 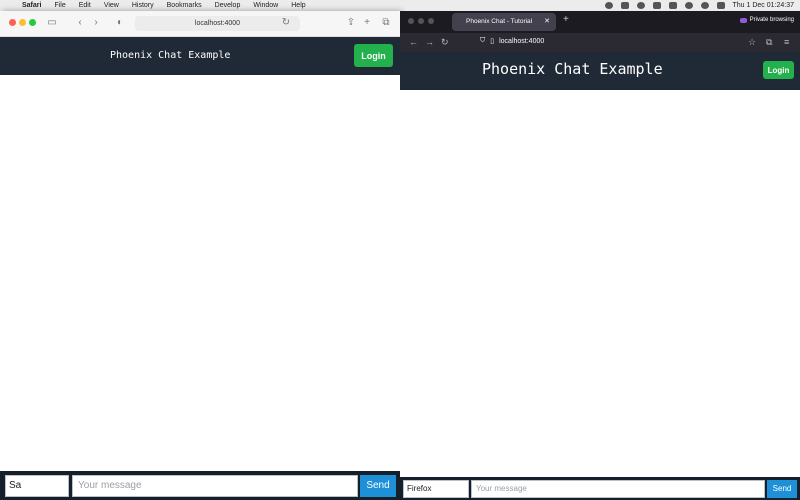 What do you see at coordinates (600, 42) in the screenshot?
I see `firefox-navbar: ← → ↻ ⛉ ▯ localhost:4000 ☆ ⧉ ≡` at bounding box center [600, 42].